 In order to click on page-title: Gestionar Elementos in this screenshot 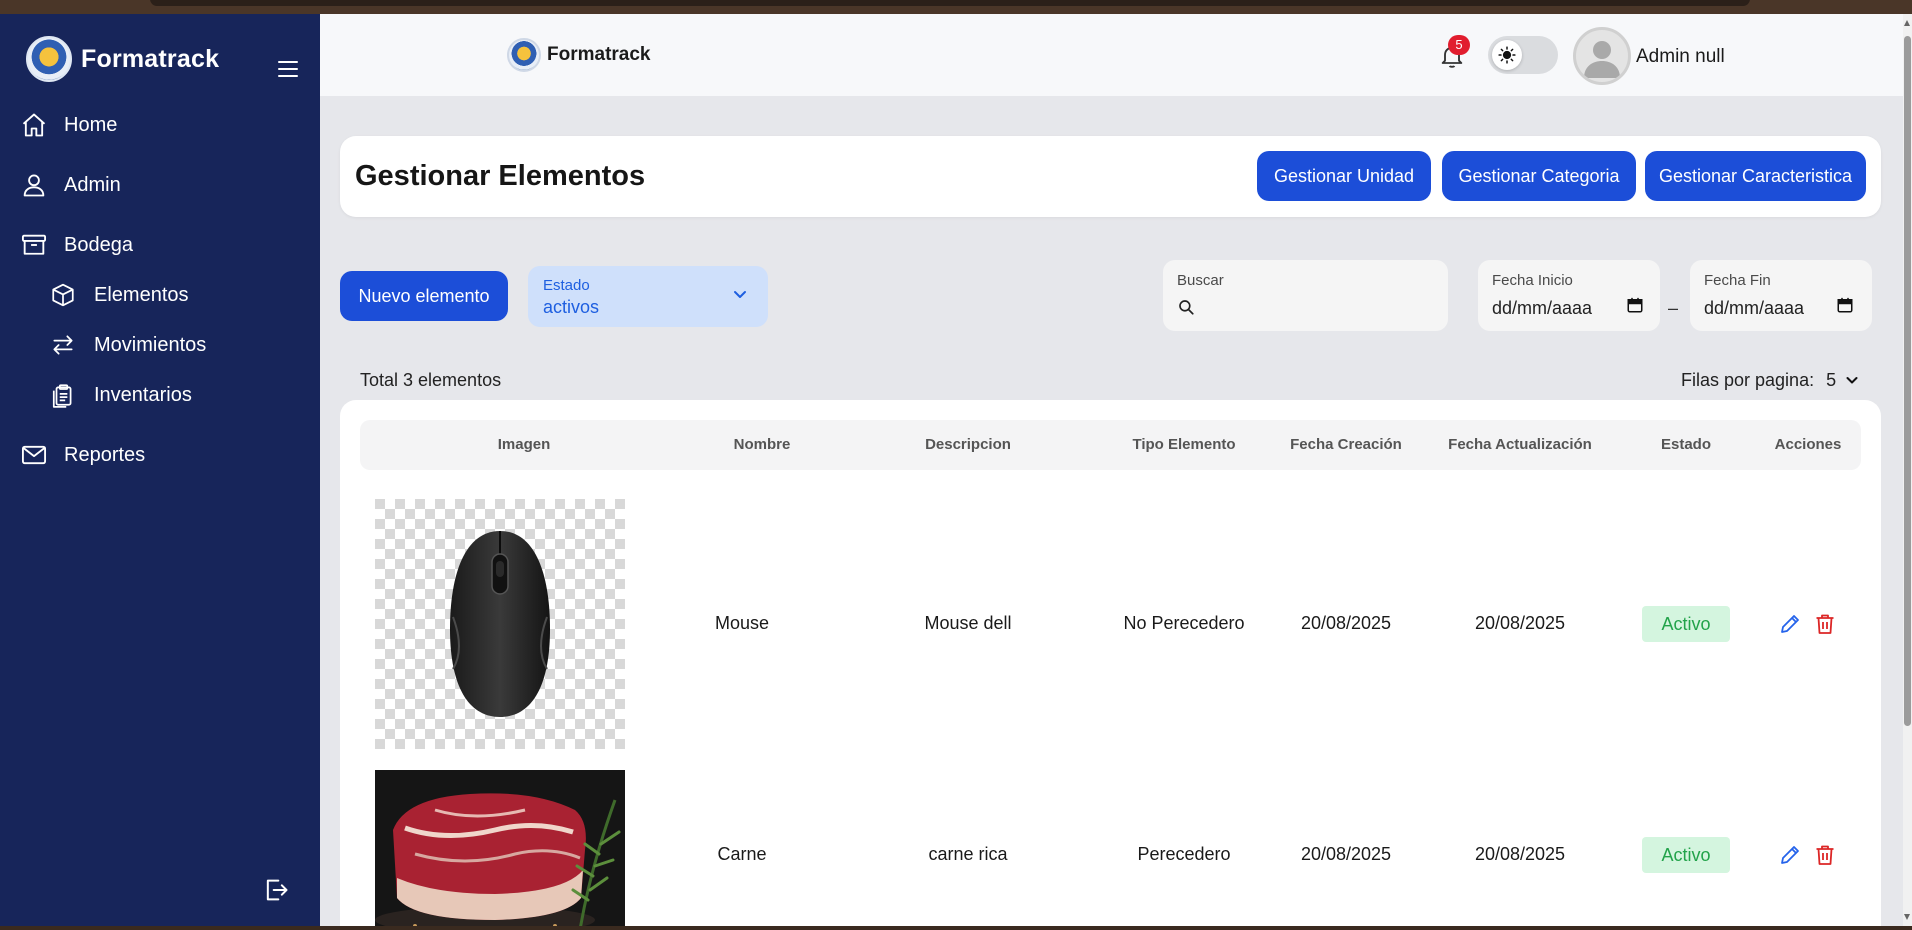, I will do `click(500, 176)`.